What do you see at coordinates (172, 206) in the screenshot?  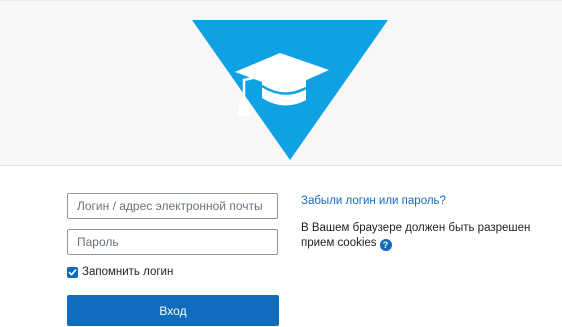 I see `username-input` at bounding box center [172, 206].